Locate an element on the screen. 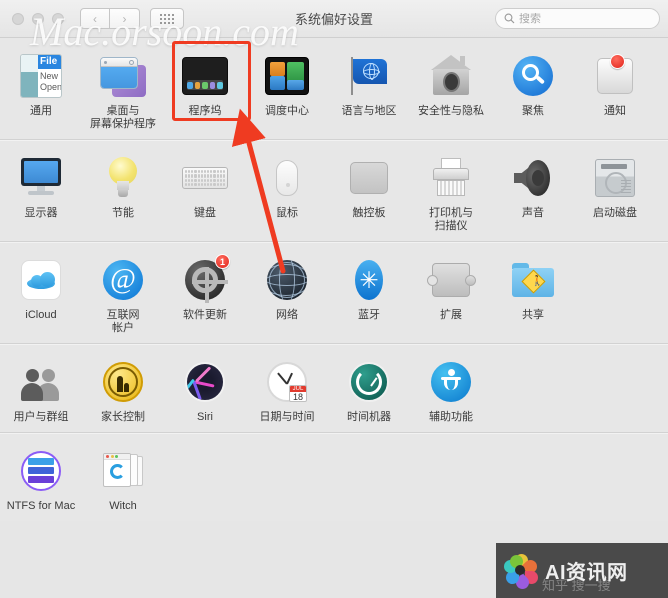  language-region-icon is located at coordinates (369, 76).